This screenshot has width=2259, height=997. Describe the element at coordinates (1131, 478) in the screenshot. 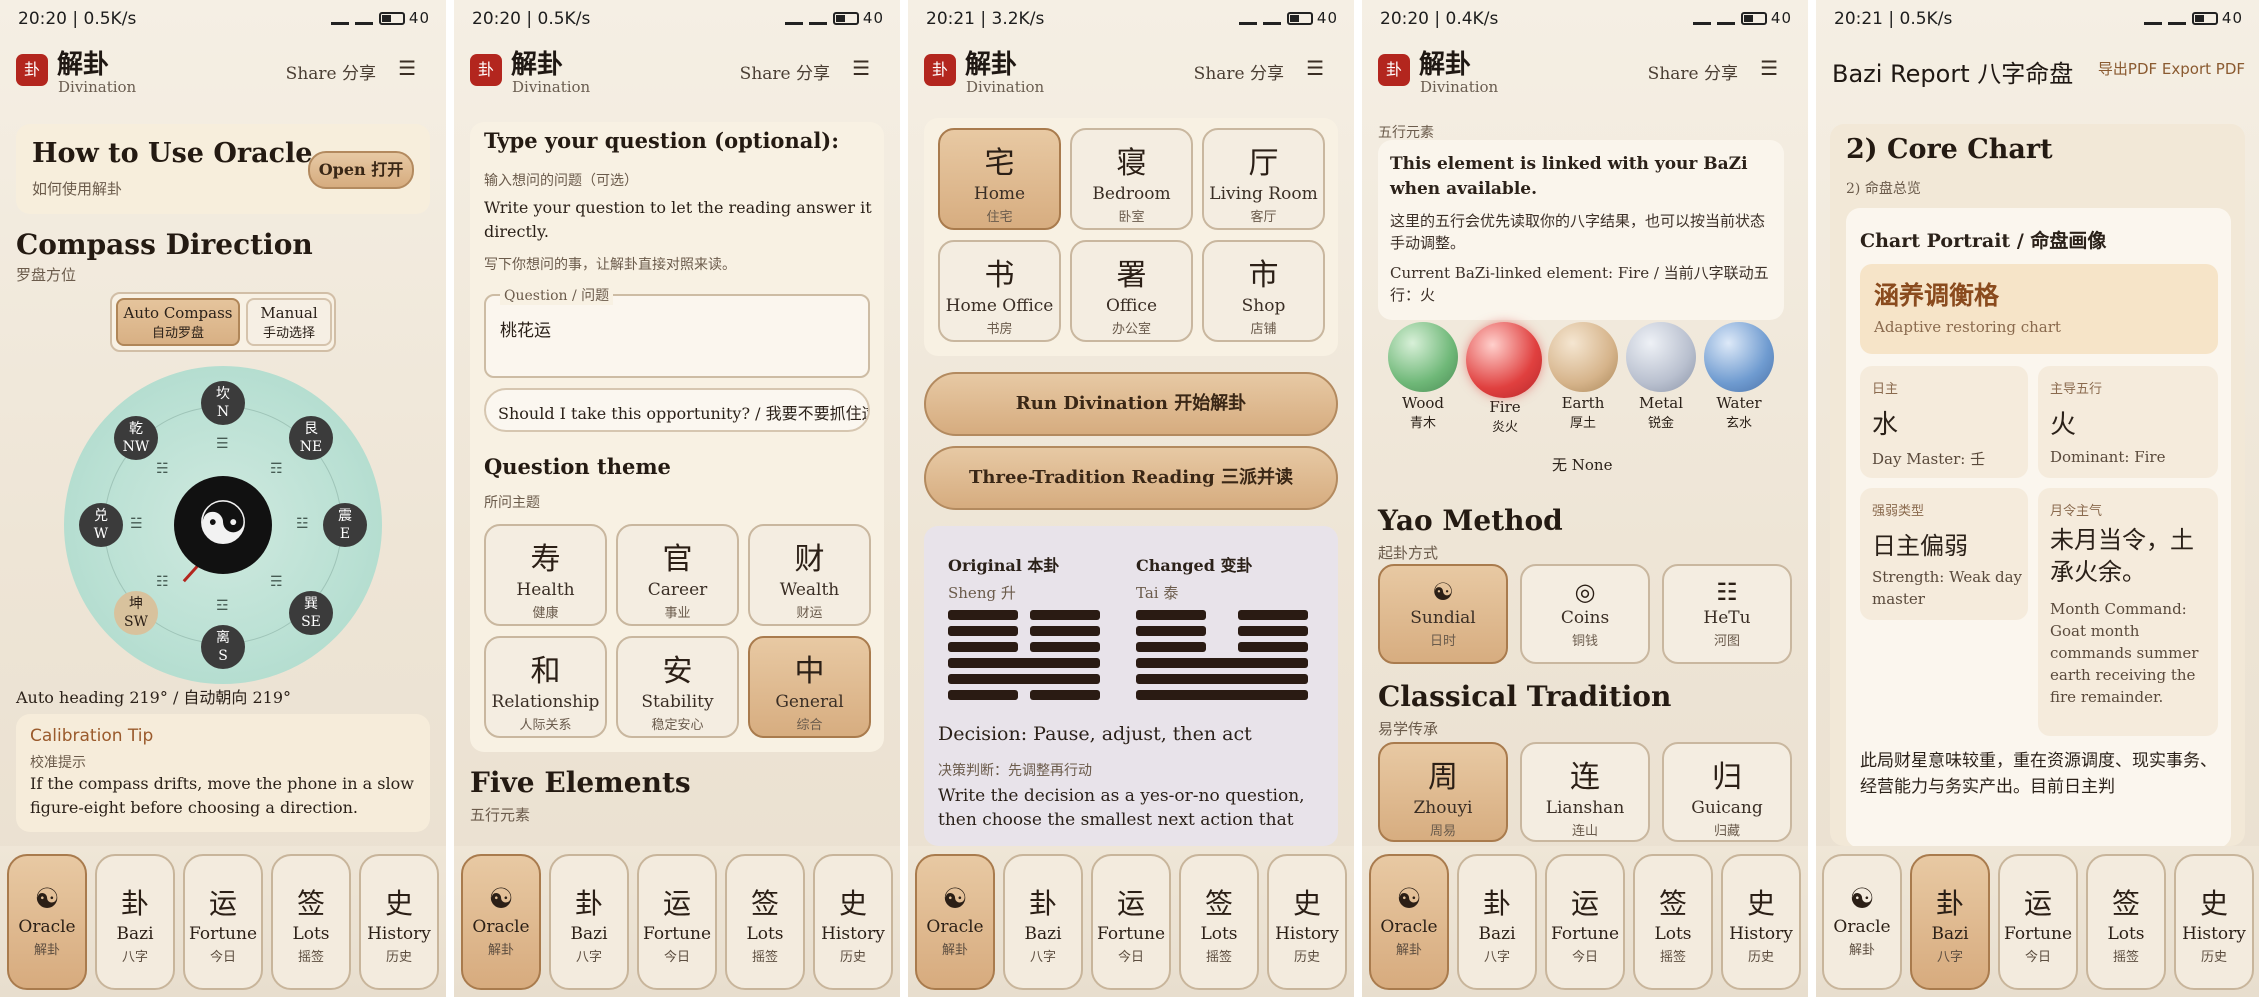

I see `three-tradition-button: Three-Tradition Reading 三派并读` at that location.